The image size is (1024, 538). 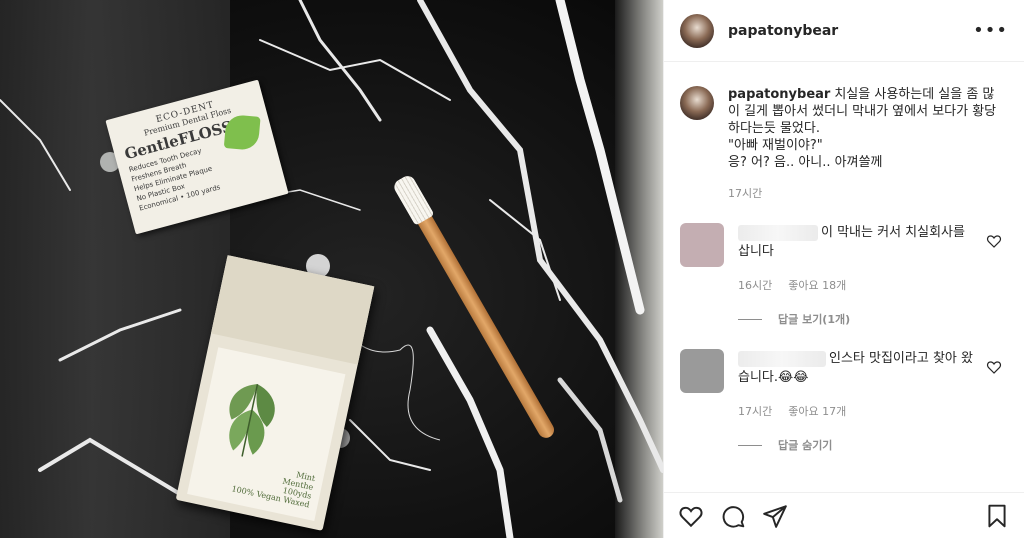 What do you see at coordinates (814, 319) in the screenshot?
I see `replies-label: 답글 보기(1개)` at bounding box center [814, 319].